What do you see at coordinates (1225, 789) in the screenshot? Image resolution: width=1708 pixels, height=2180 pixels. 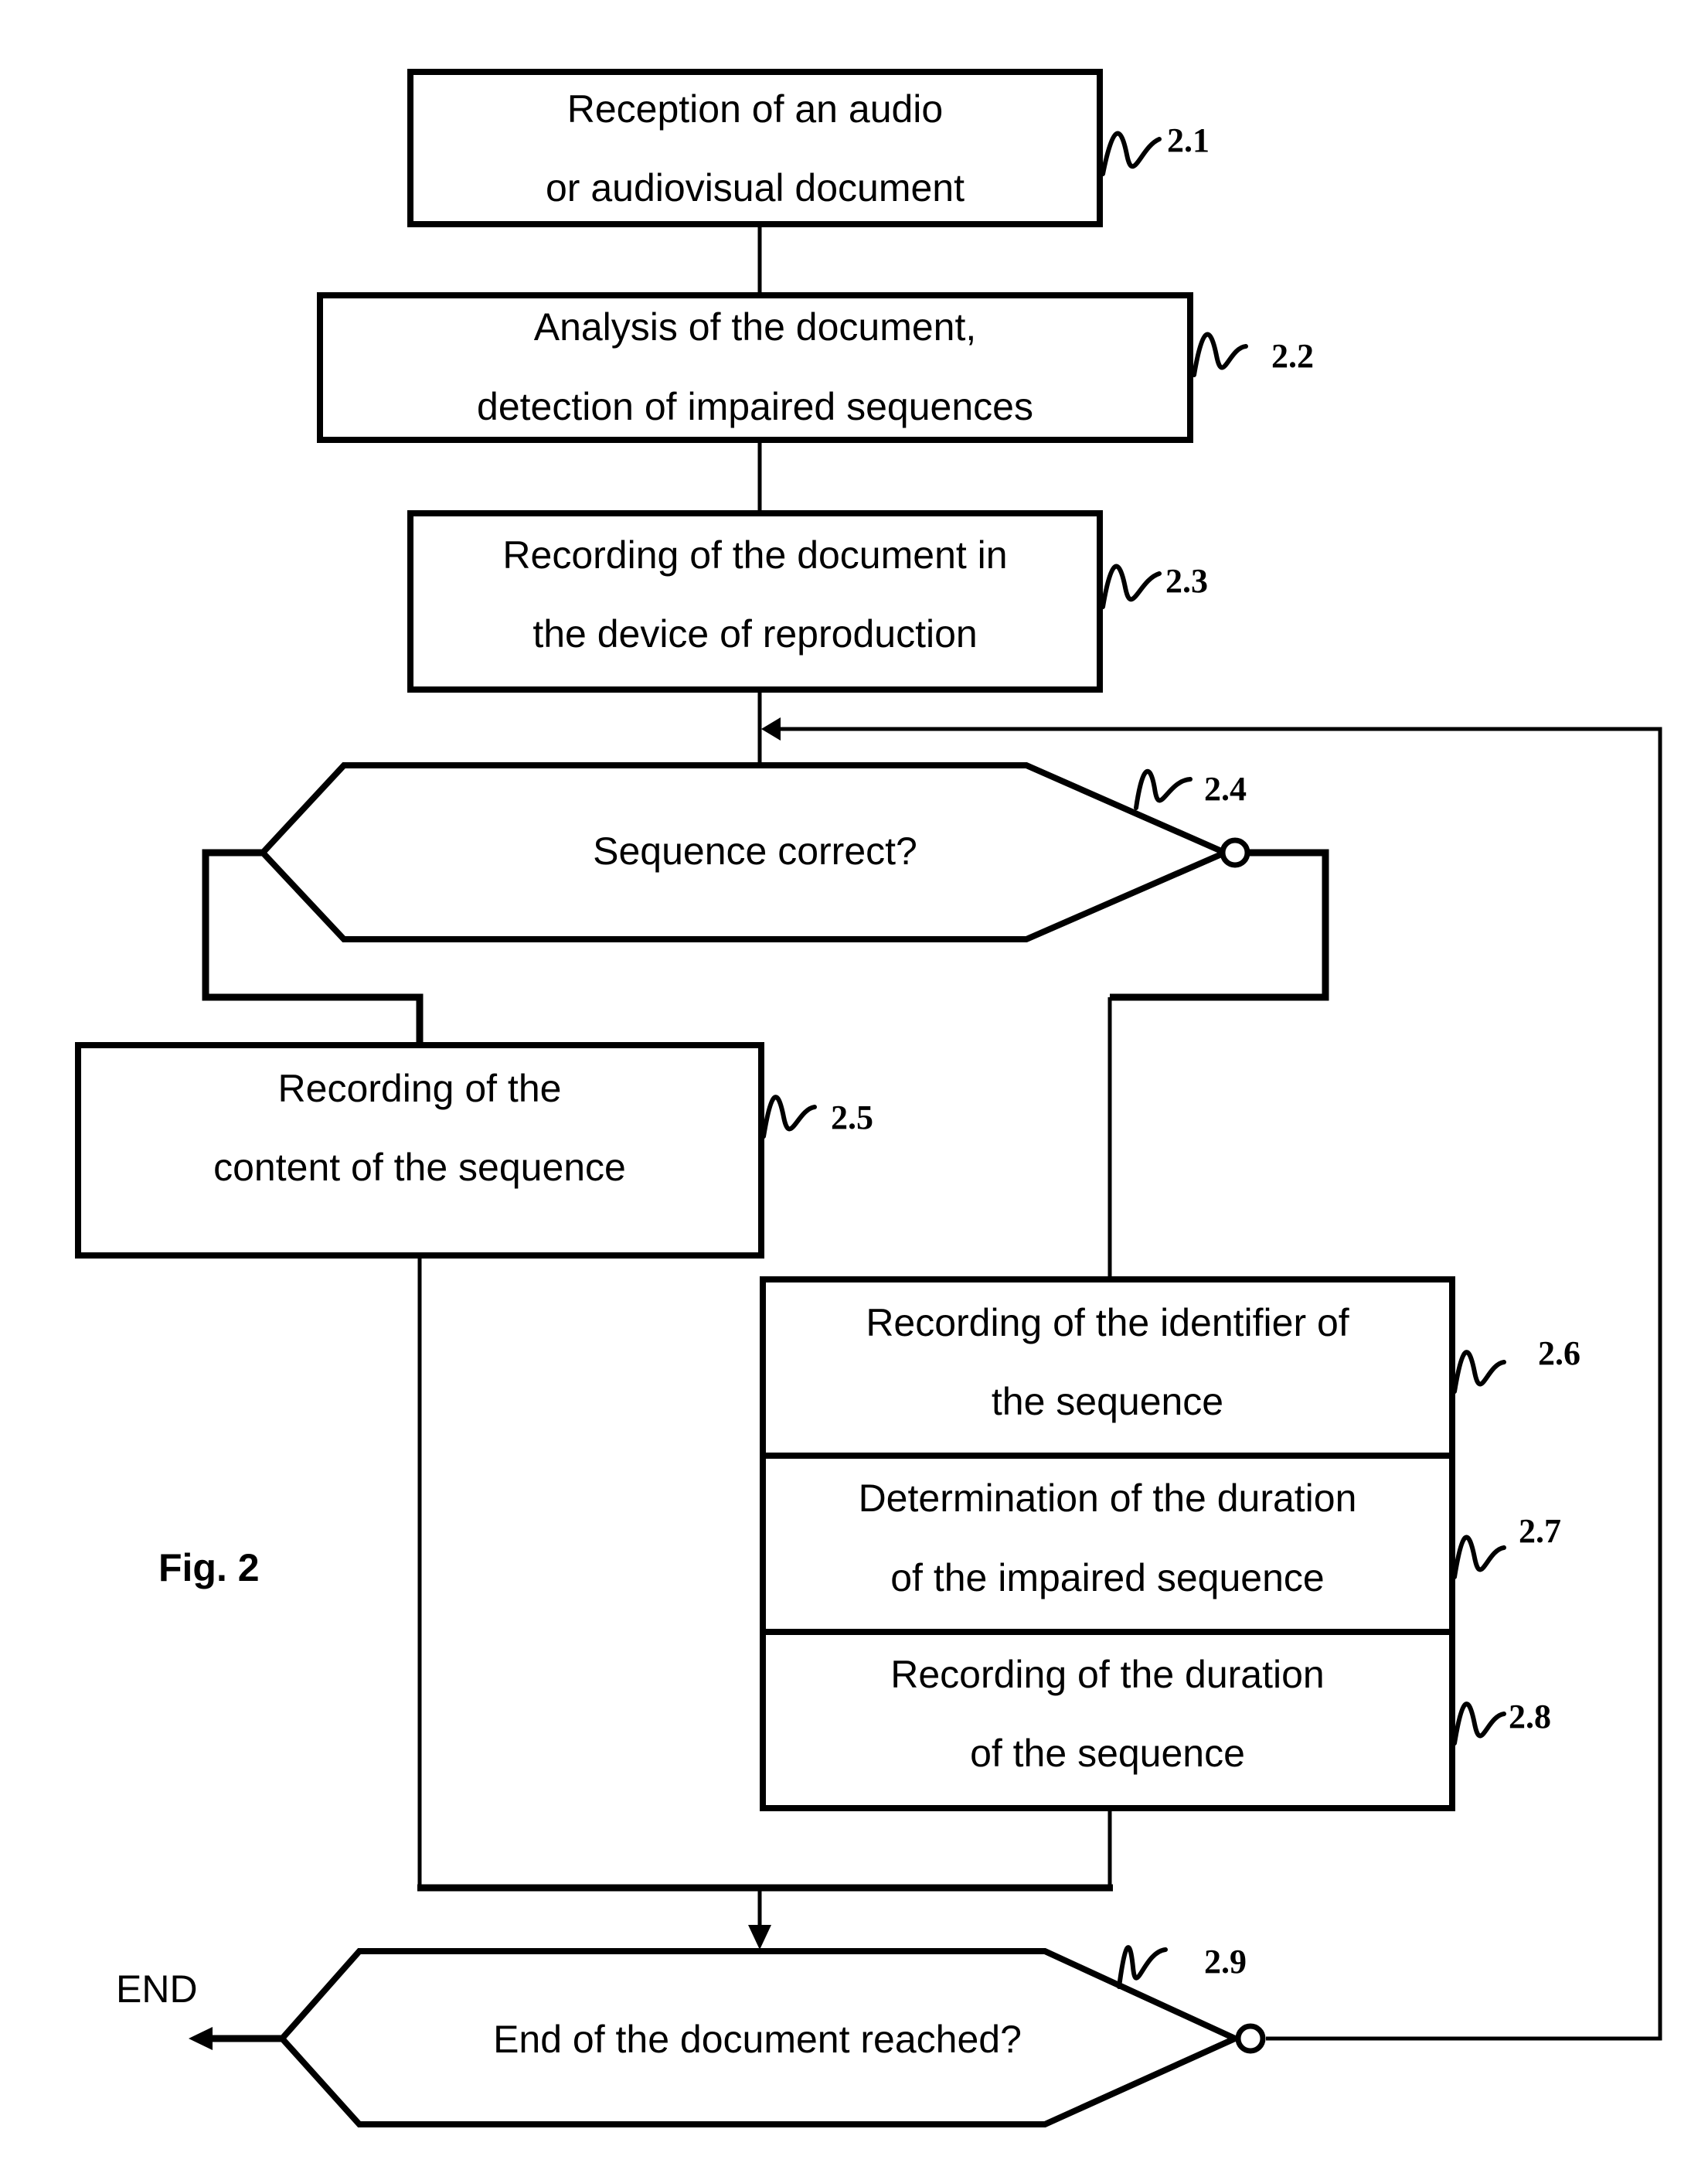 I see `step-2-4-ref: 2.4` at bounding box center [1225, 789].